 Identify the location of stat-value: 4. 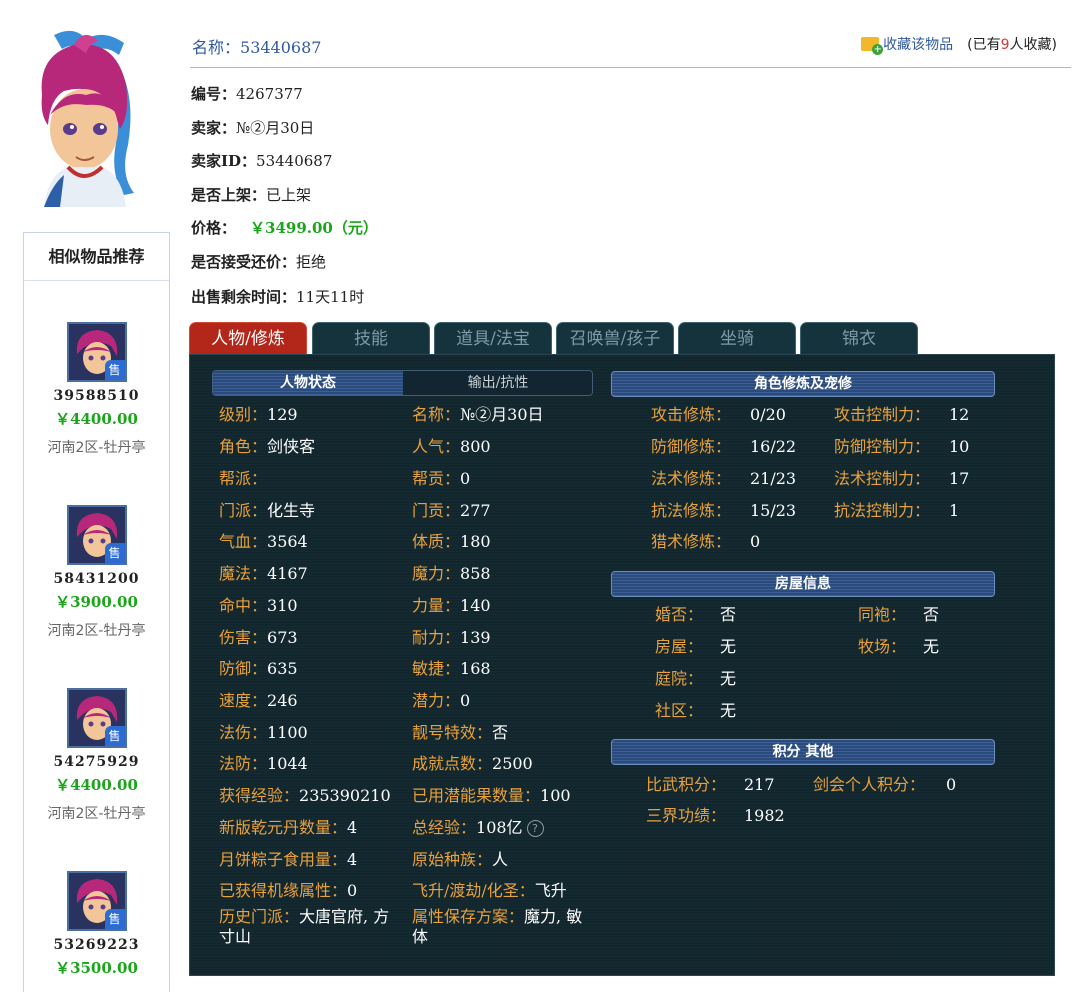
(352, 859).